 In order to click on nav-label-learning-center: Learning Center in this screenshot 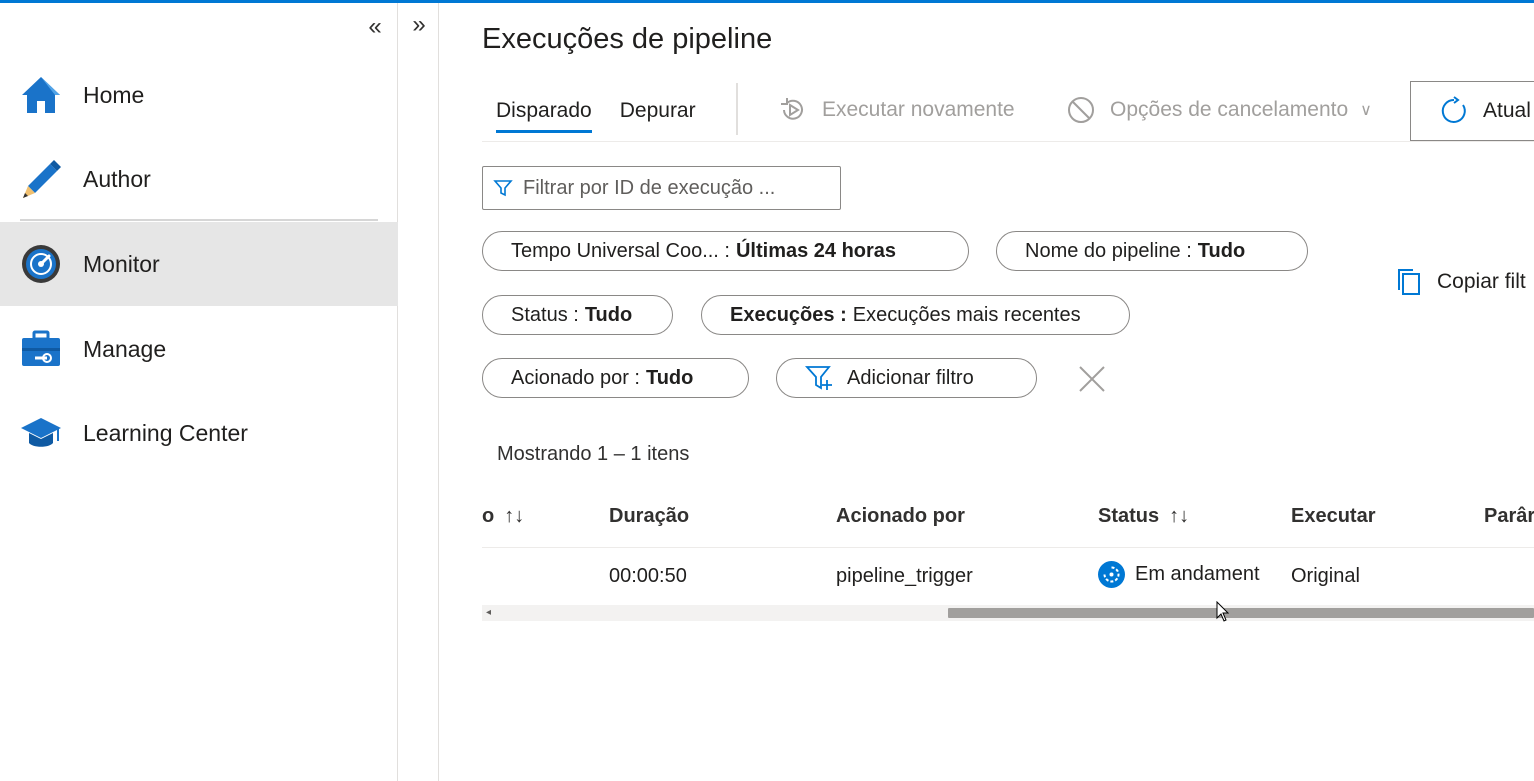, I will do `click(165, 432)`.